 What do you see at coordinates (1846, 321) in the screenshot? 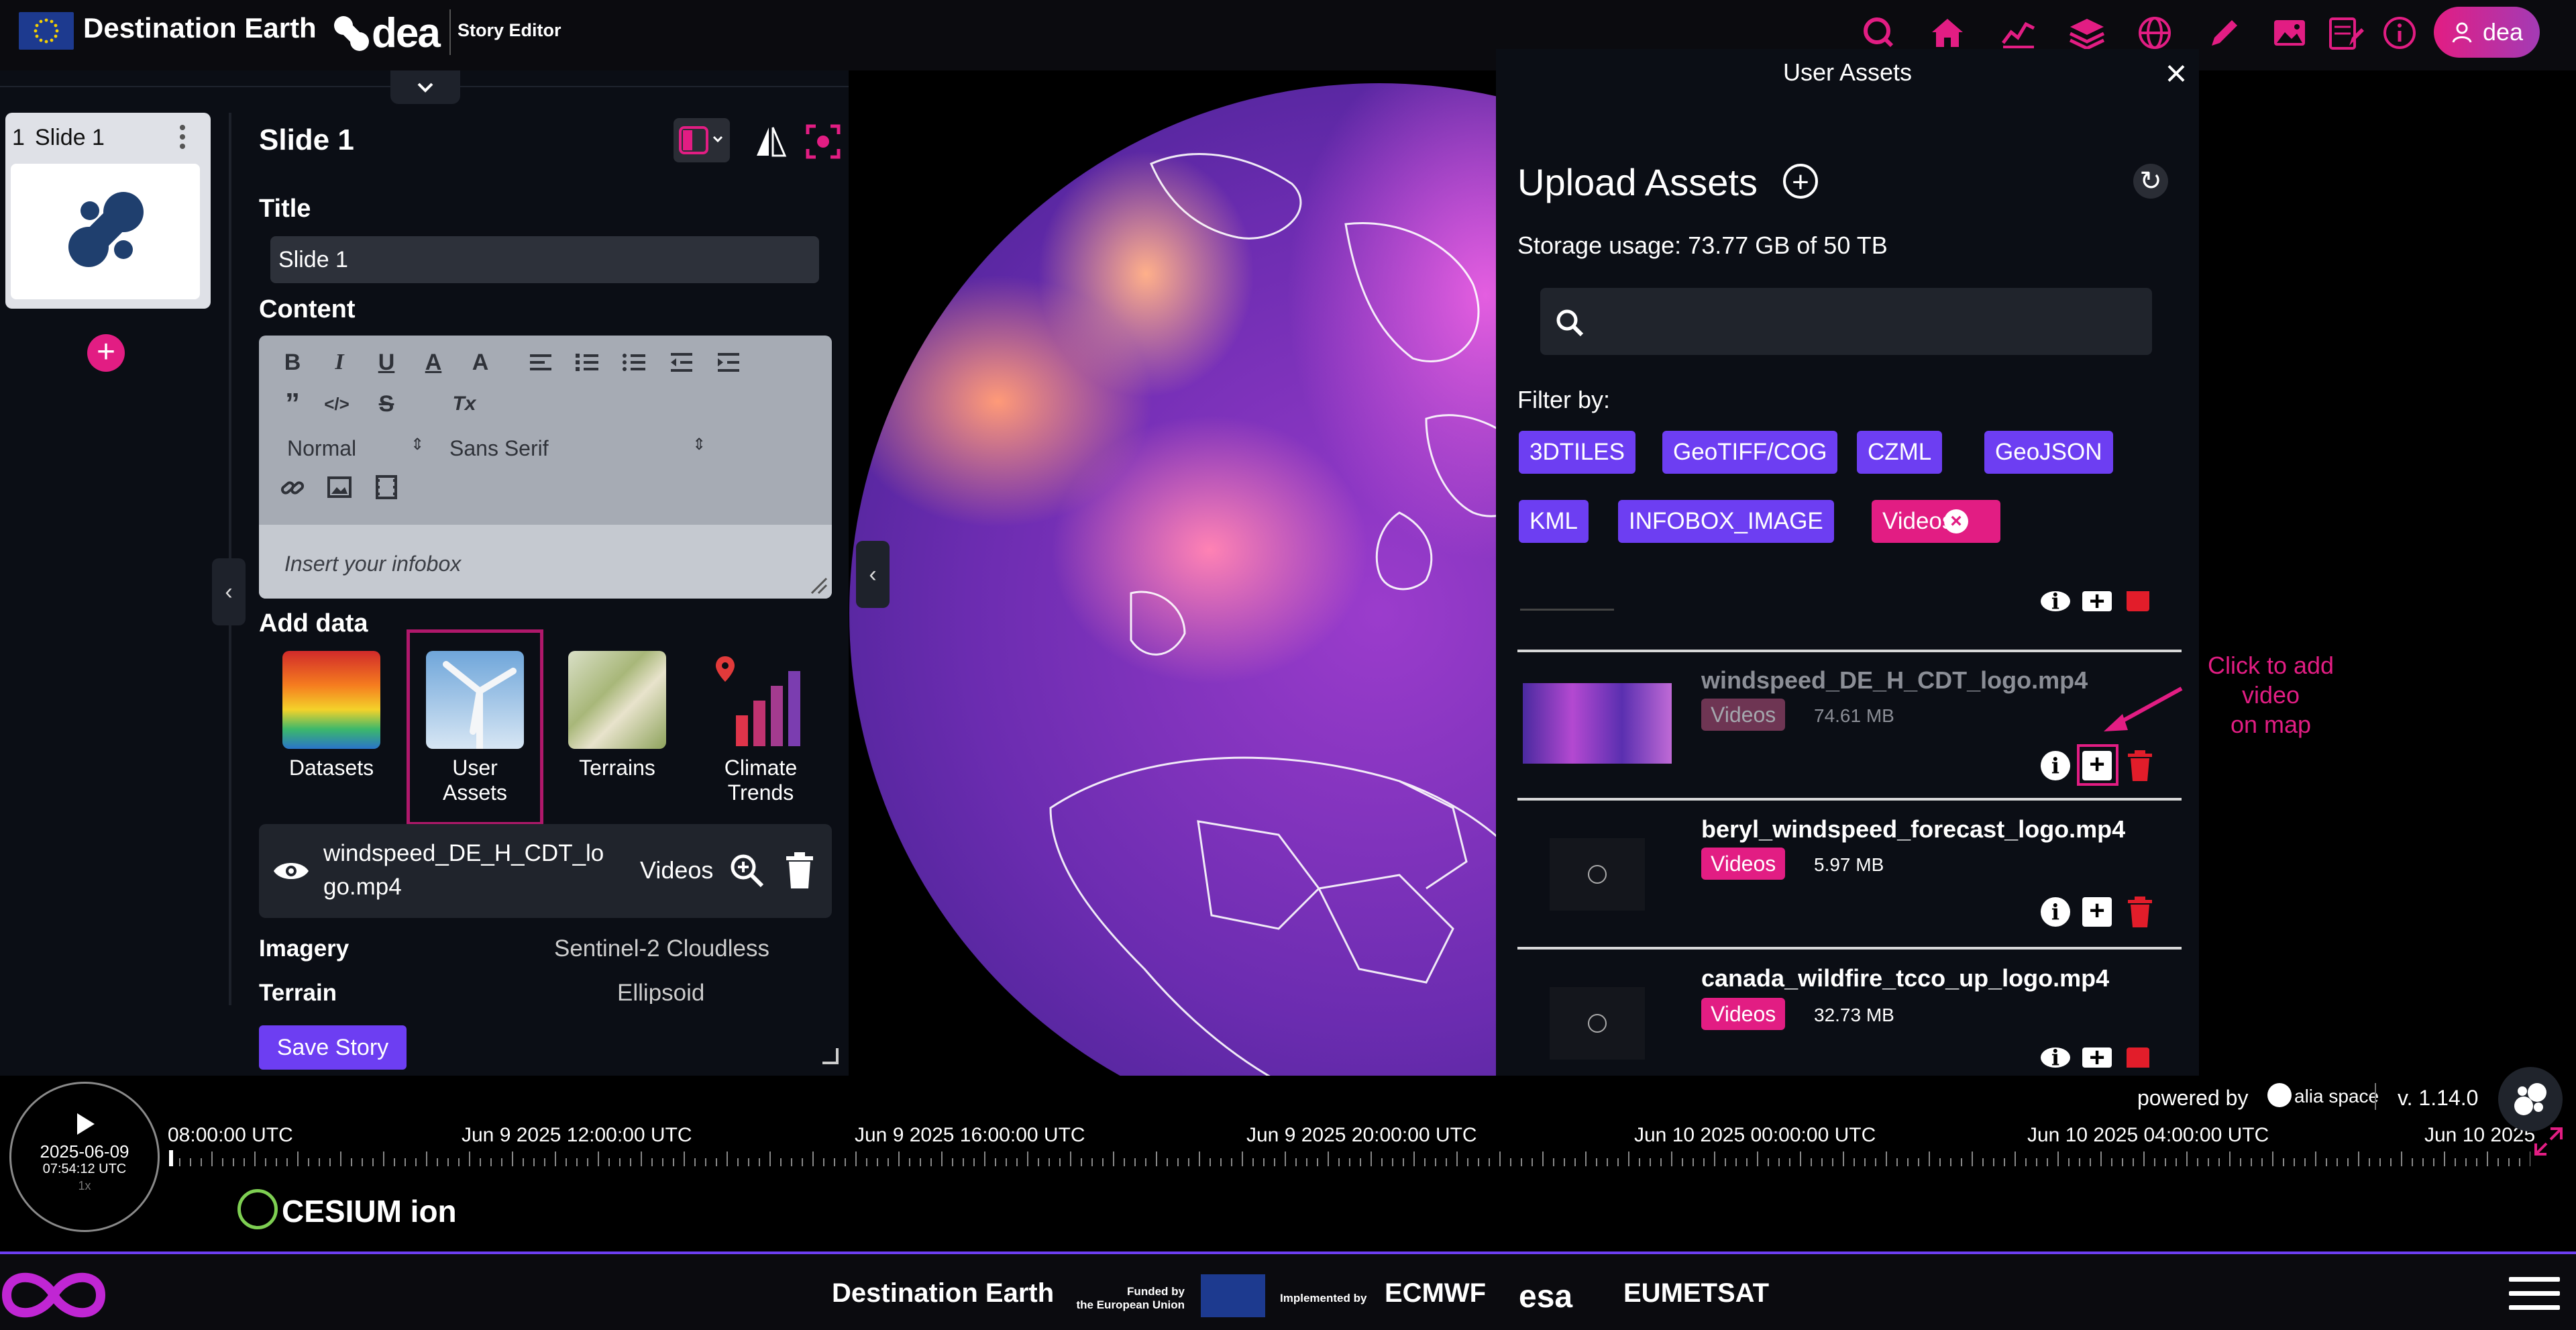
I see `asset-search-input` at bounding box center [1846, 321].